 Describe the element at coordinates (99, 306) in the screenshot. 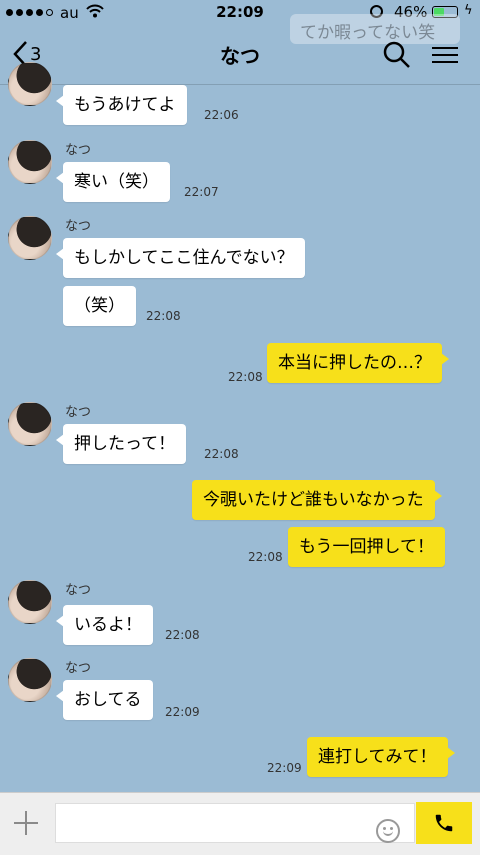

I see `message-bubble: （笑）` at that location.